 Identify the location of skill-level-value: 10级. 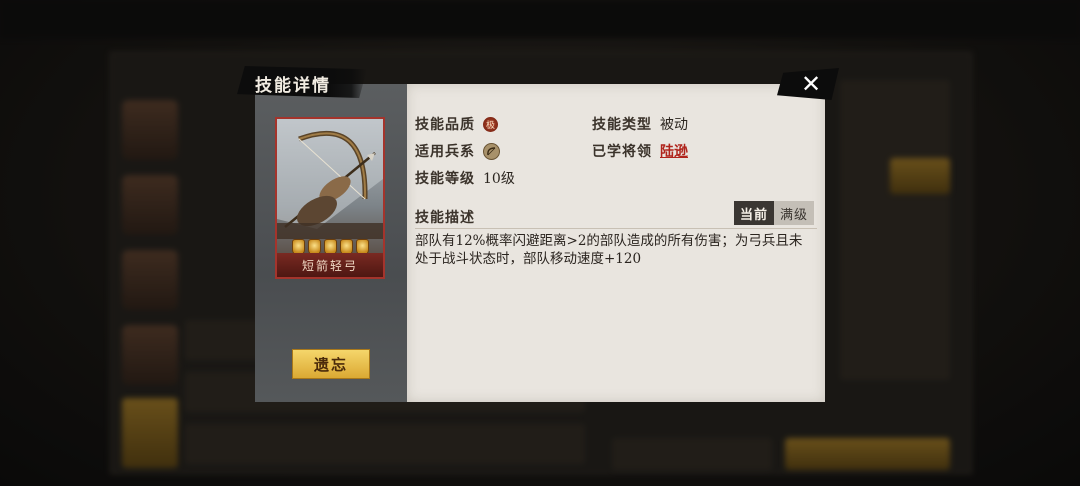
(499, 179).